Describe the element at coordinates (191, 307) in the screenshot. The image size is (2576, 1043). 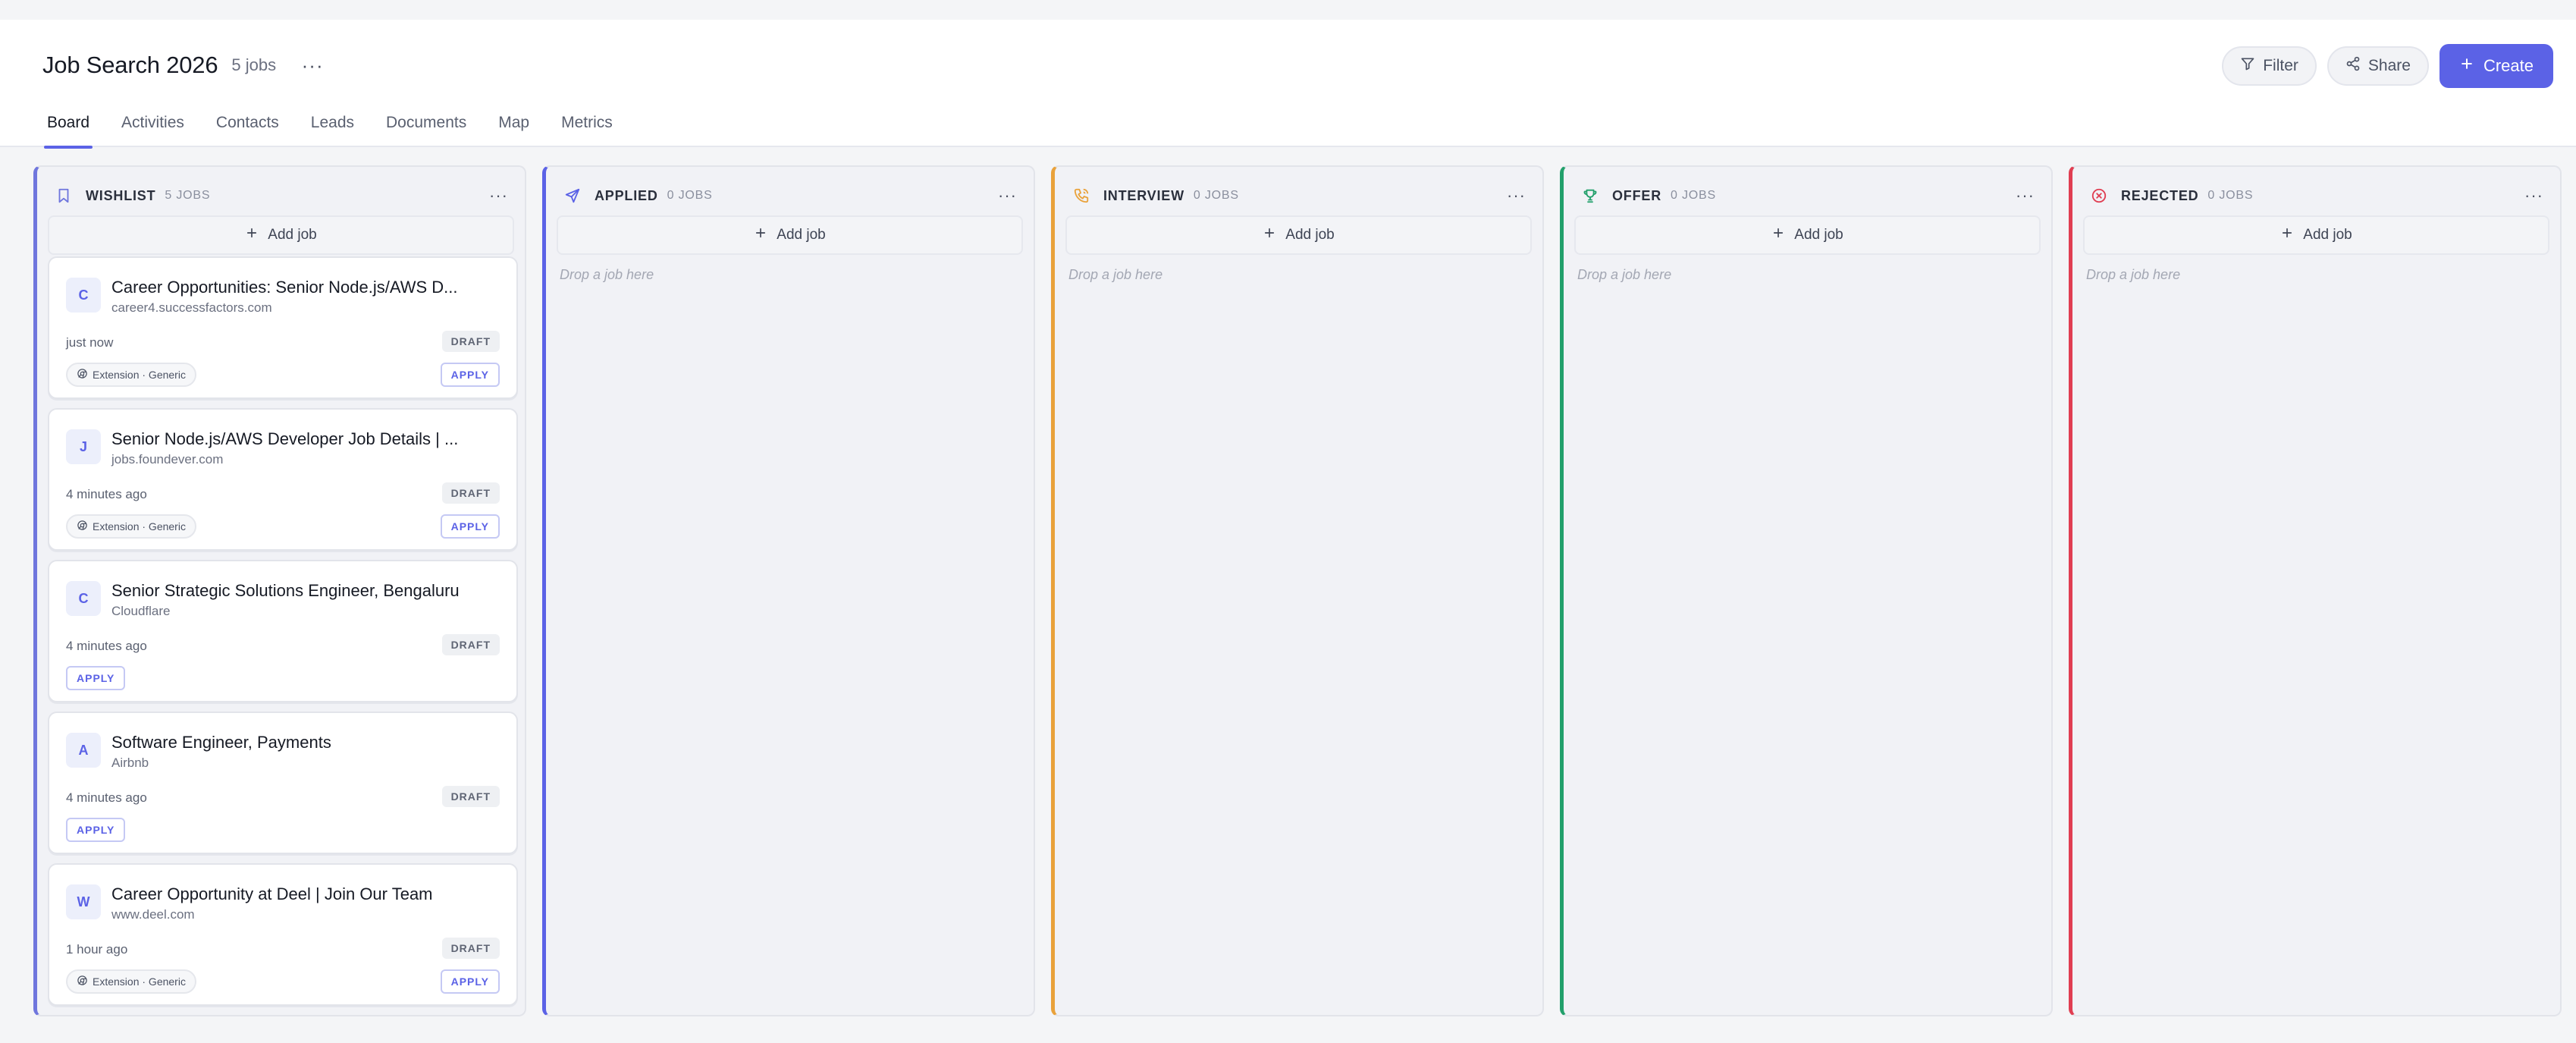
I see `company-name: career4.successfactors.com` at that location.